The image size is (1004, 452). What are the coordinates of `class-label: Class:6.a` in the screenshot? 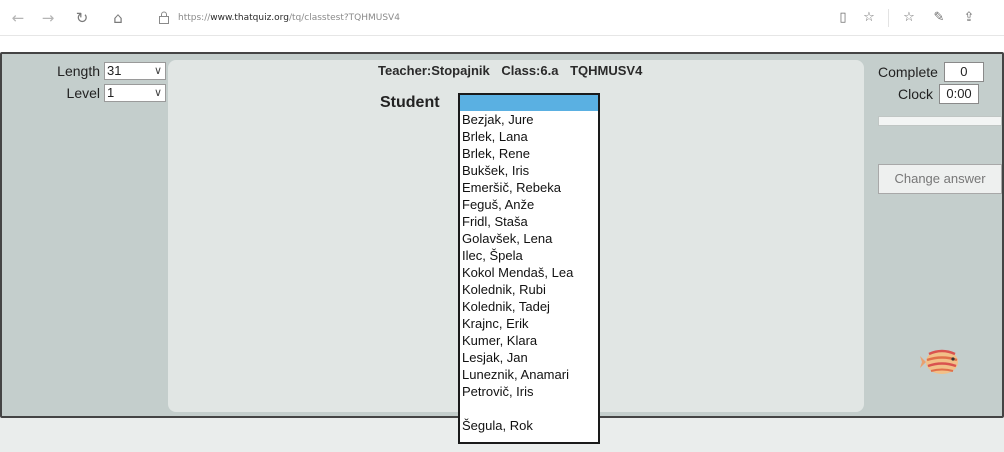 It's located at (530, 70).